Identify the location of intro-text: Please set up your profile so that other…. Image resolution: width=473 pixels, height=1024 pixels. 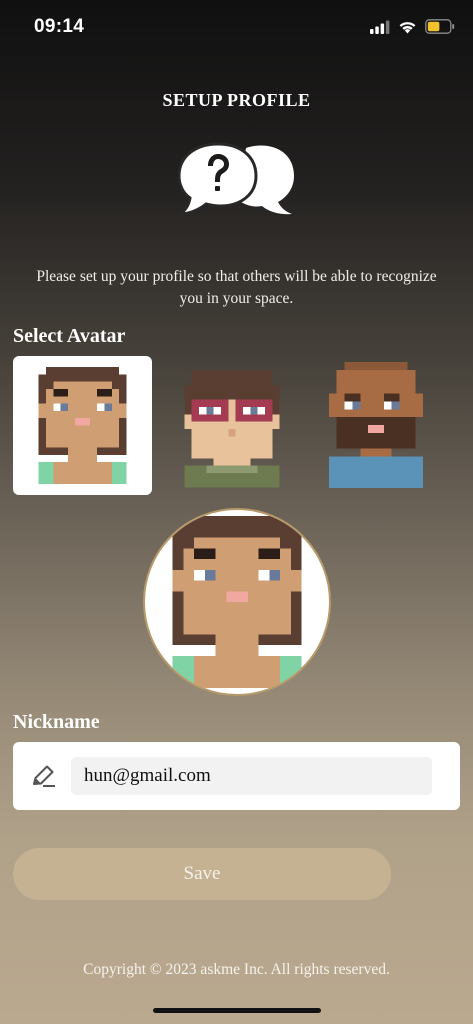
(236, 287).